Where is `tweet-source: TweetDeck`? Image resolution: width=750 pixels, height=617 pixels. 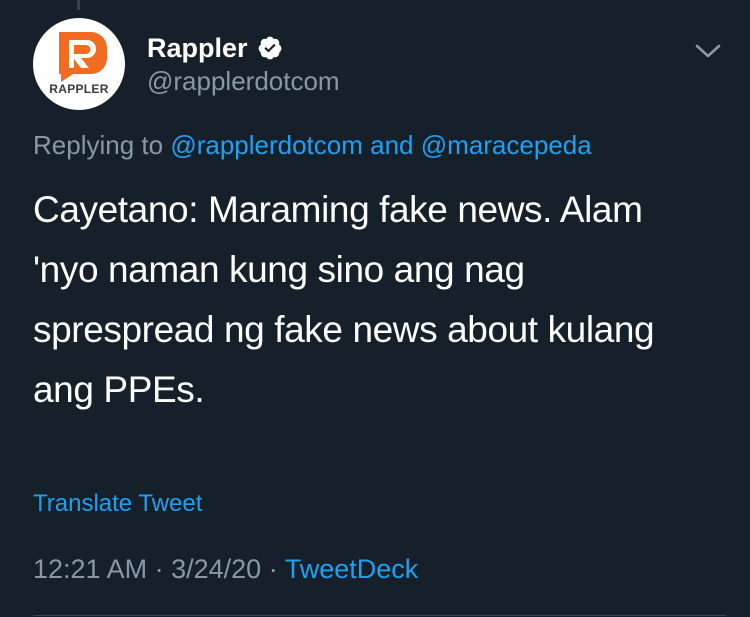 tweet-source: TweetDeck is located at coordinates (352, 569).